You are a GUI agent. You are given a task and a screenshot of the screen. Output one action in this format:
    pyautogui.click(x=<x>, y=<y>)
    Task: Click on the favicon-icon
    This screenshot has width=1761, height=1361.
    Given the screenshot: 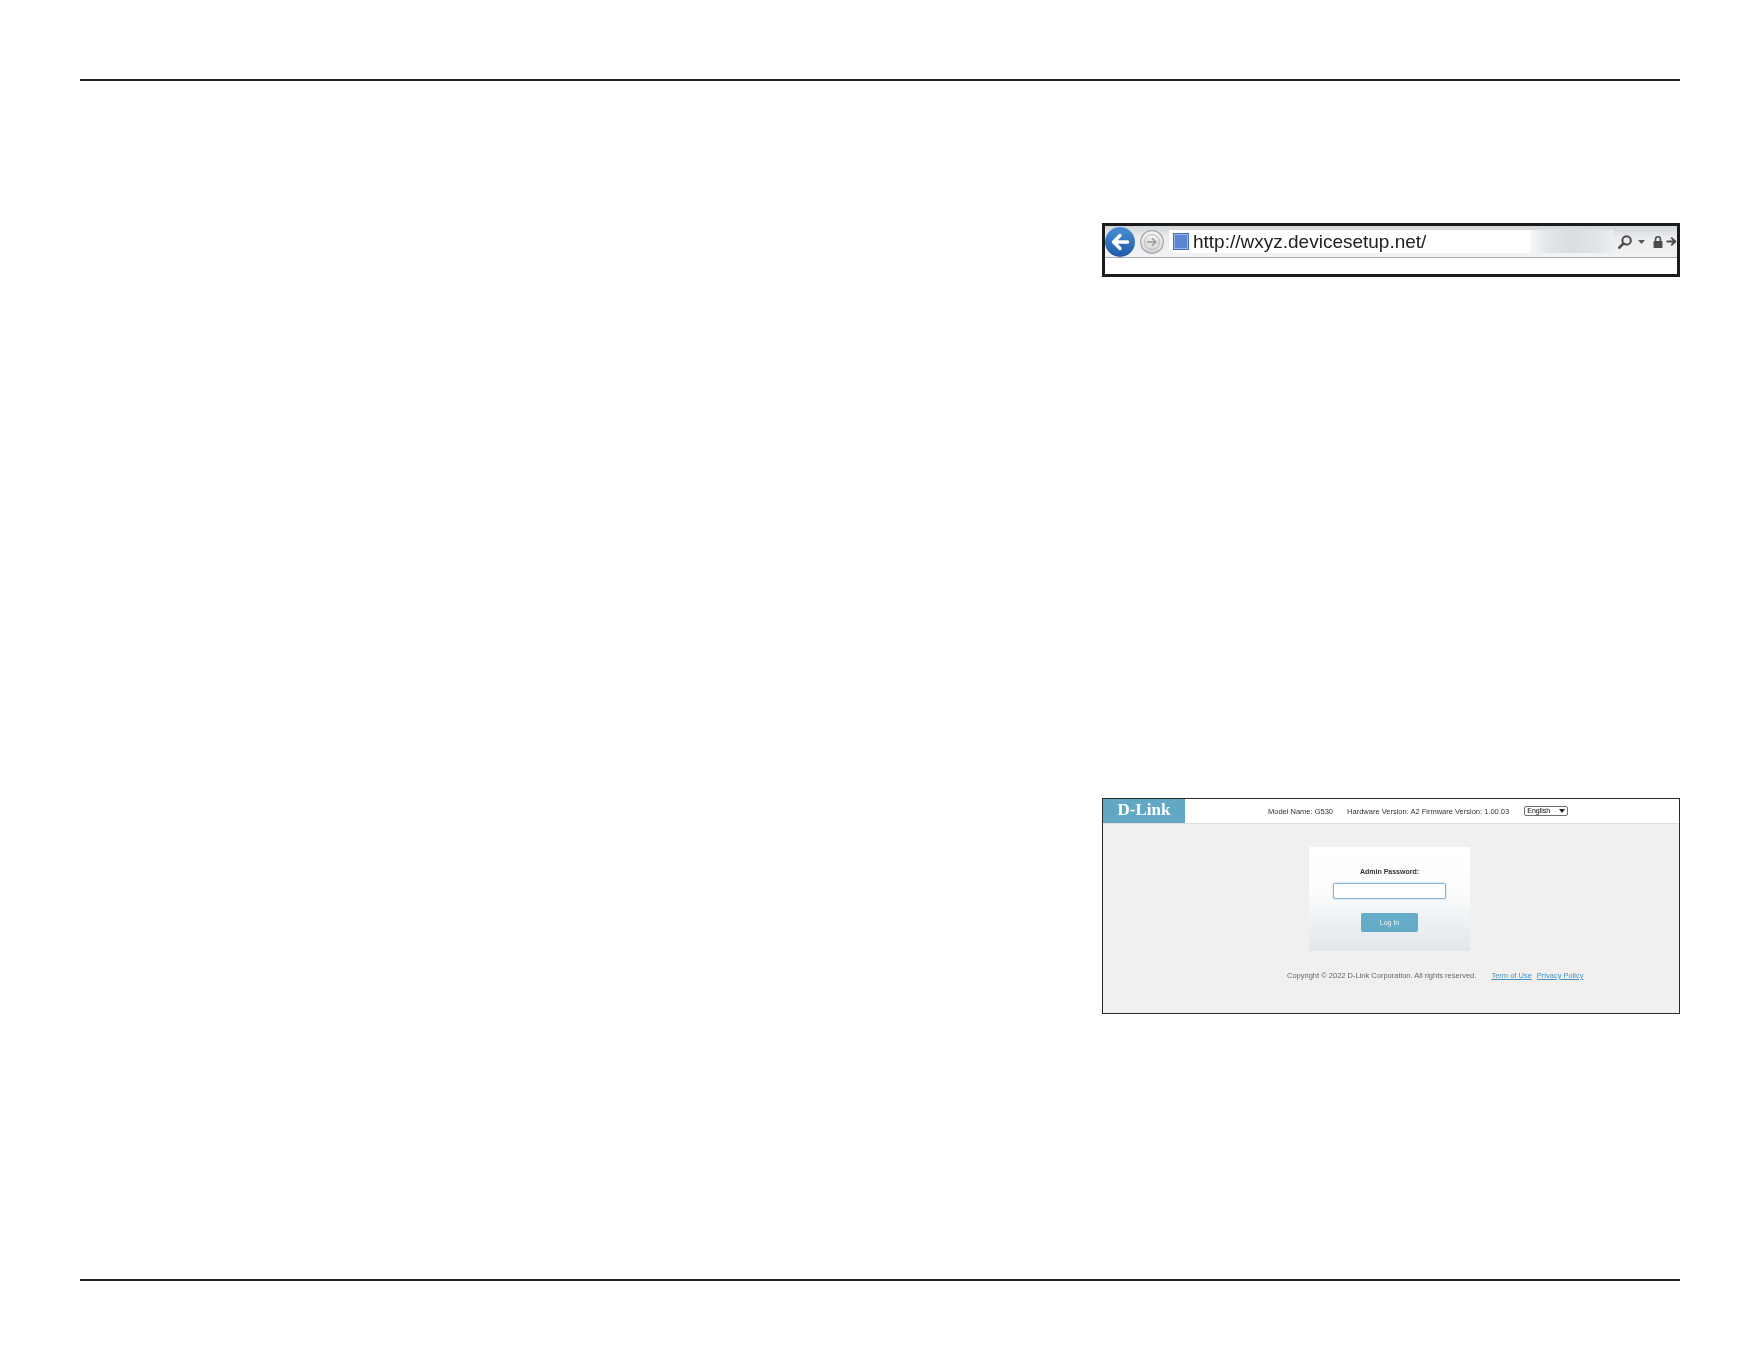 What is the action you would take?
    pyautogui.click(x=1181, y=241)
    